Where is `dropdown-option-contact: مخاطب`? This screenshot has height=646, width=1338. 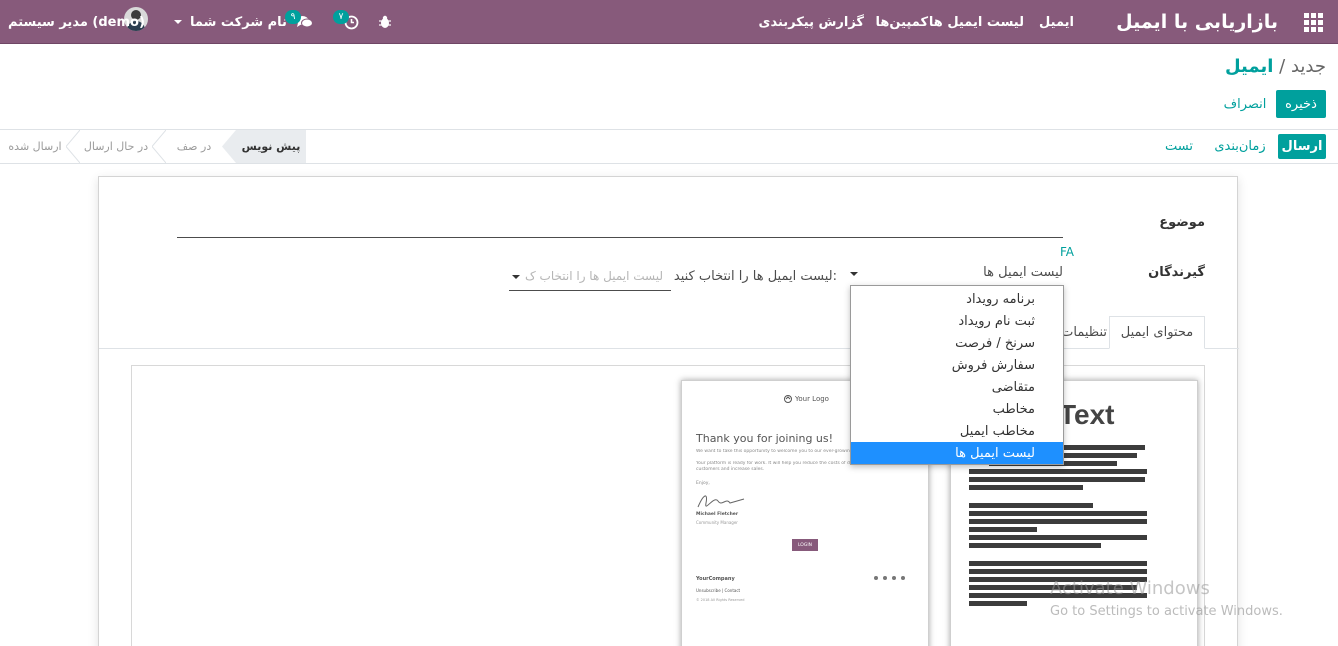 dropdown-option-contact: مخاطب is located at coordinates (957, 409).